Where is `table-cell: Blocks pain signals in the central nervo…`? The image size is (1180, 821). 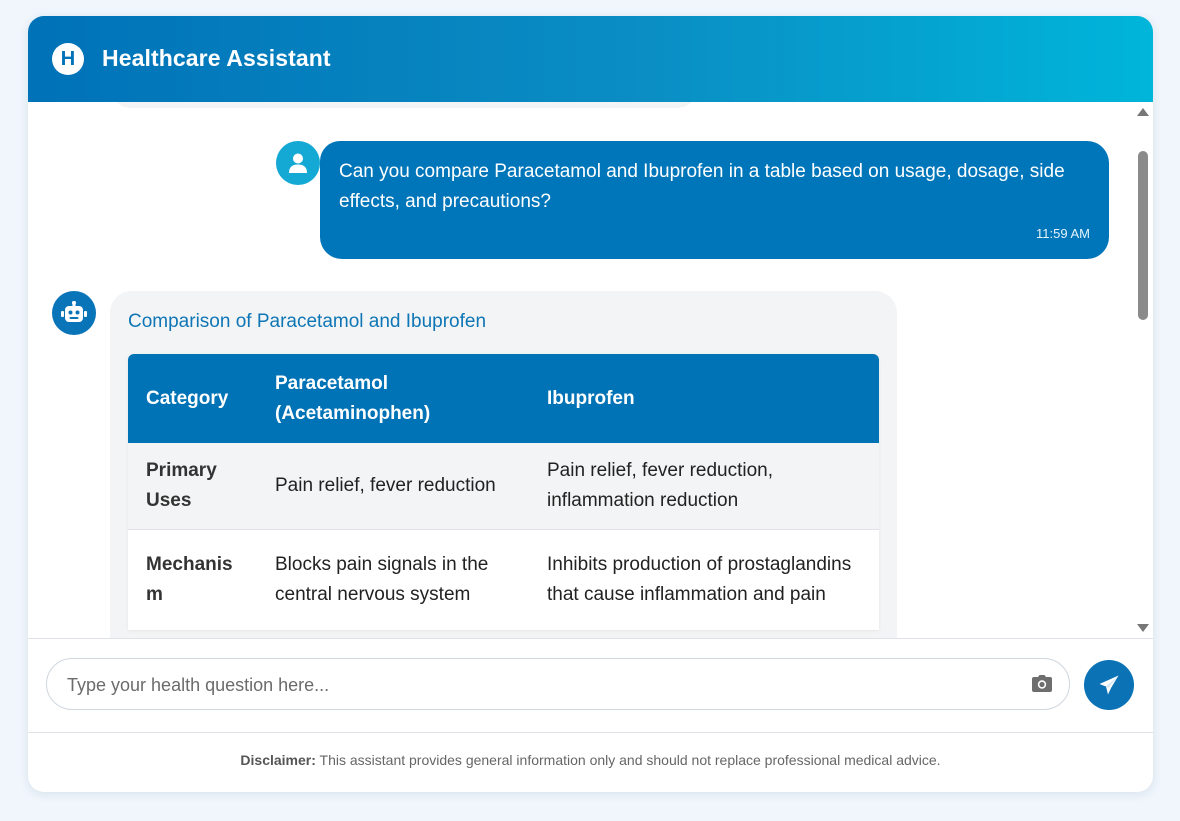
table-cell: Blocks pain signals in the central nervo… is located at coordinates (382, 579).